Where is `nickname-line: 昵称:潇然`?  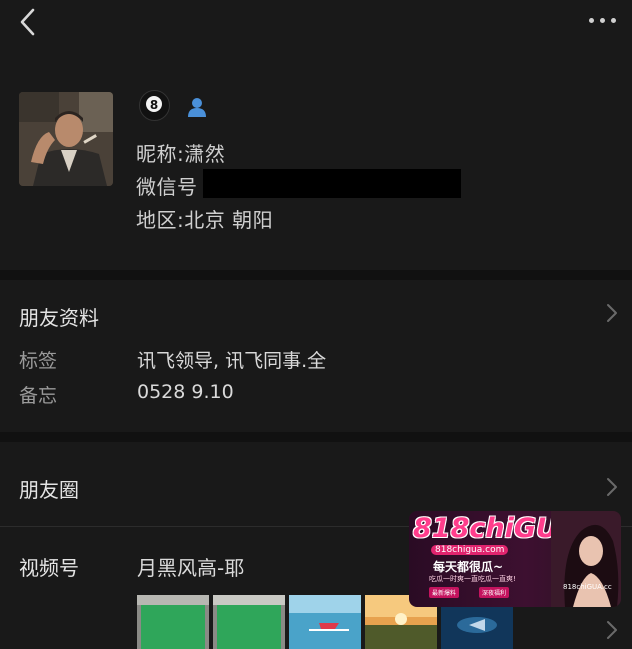 nickname-line: 昵称:潇然 is located at coordinates (180, 152).